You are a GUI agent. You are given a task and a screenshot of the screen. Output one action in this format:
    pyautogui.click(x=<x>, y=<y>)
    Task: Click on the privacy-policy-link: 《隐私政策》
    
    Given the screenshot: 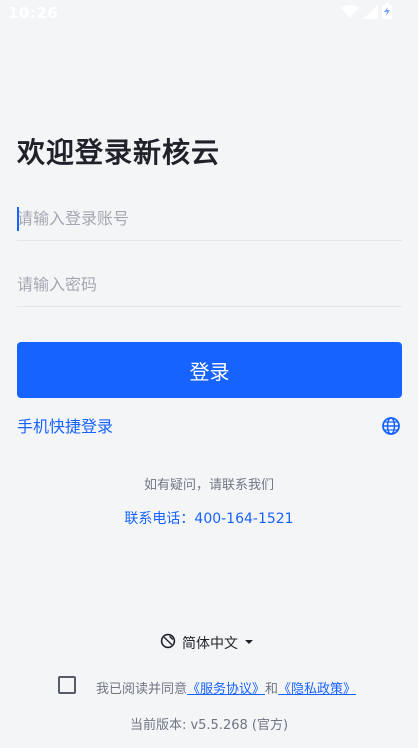 What is the action you would take?
    pyautogui.click(x=317, y=689)
    